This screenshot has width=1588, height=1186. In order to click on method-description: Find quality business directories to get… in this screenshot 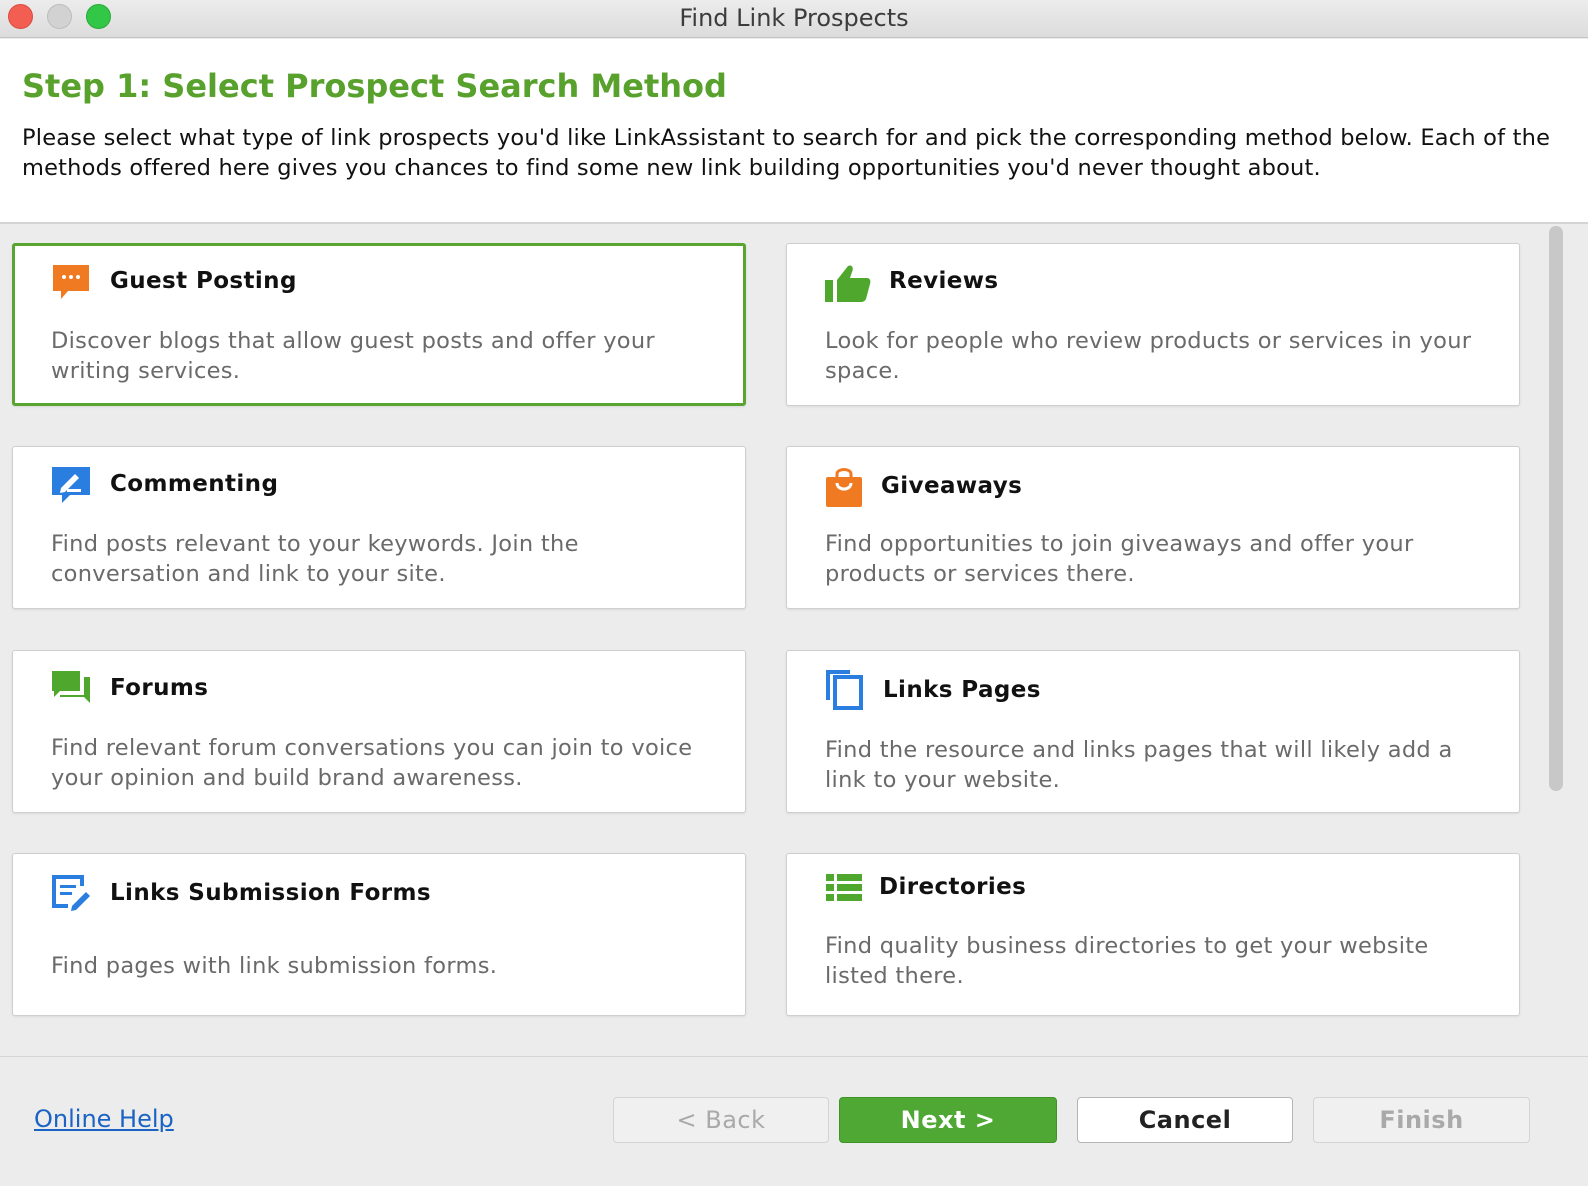, I will do `click(1127, 961)`.